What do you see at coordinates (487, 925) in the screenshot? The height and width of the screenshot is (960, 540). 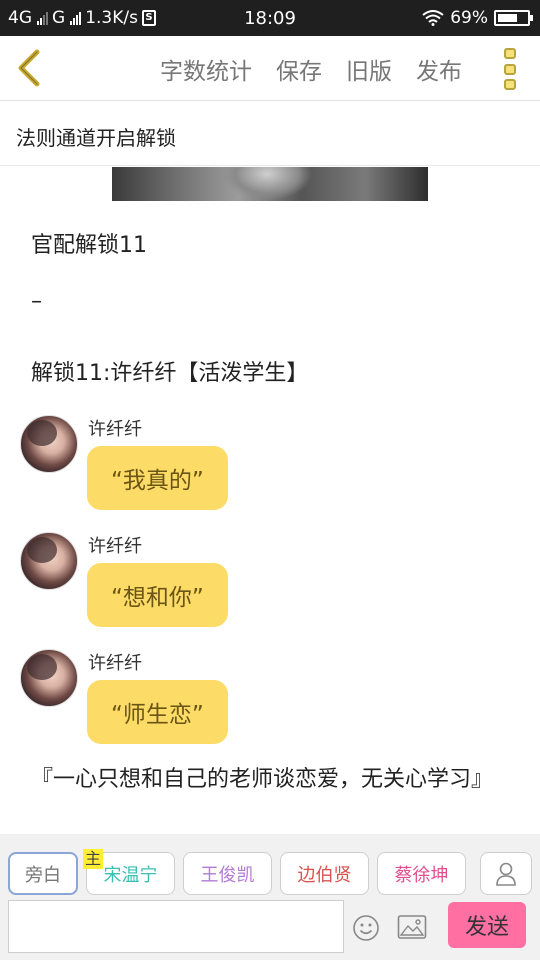 I see `send-button: 发送` at bounding box center [487, 925].